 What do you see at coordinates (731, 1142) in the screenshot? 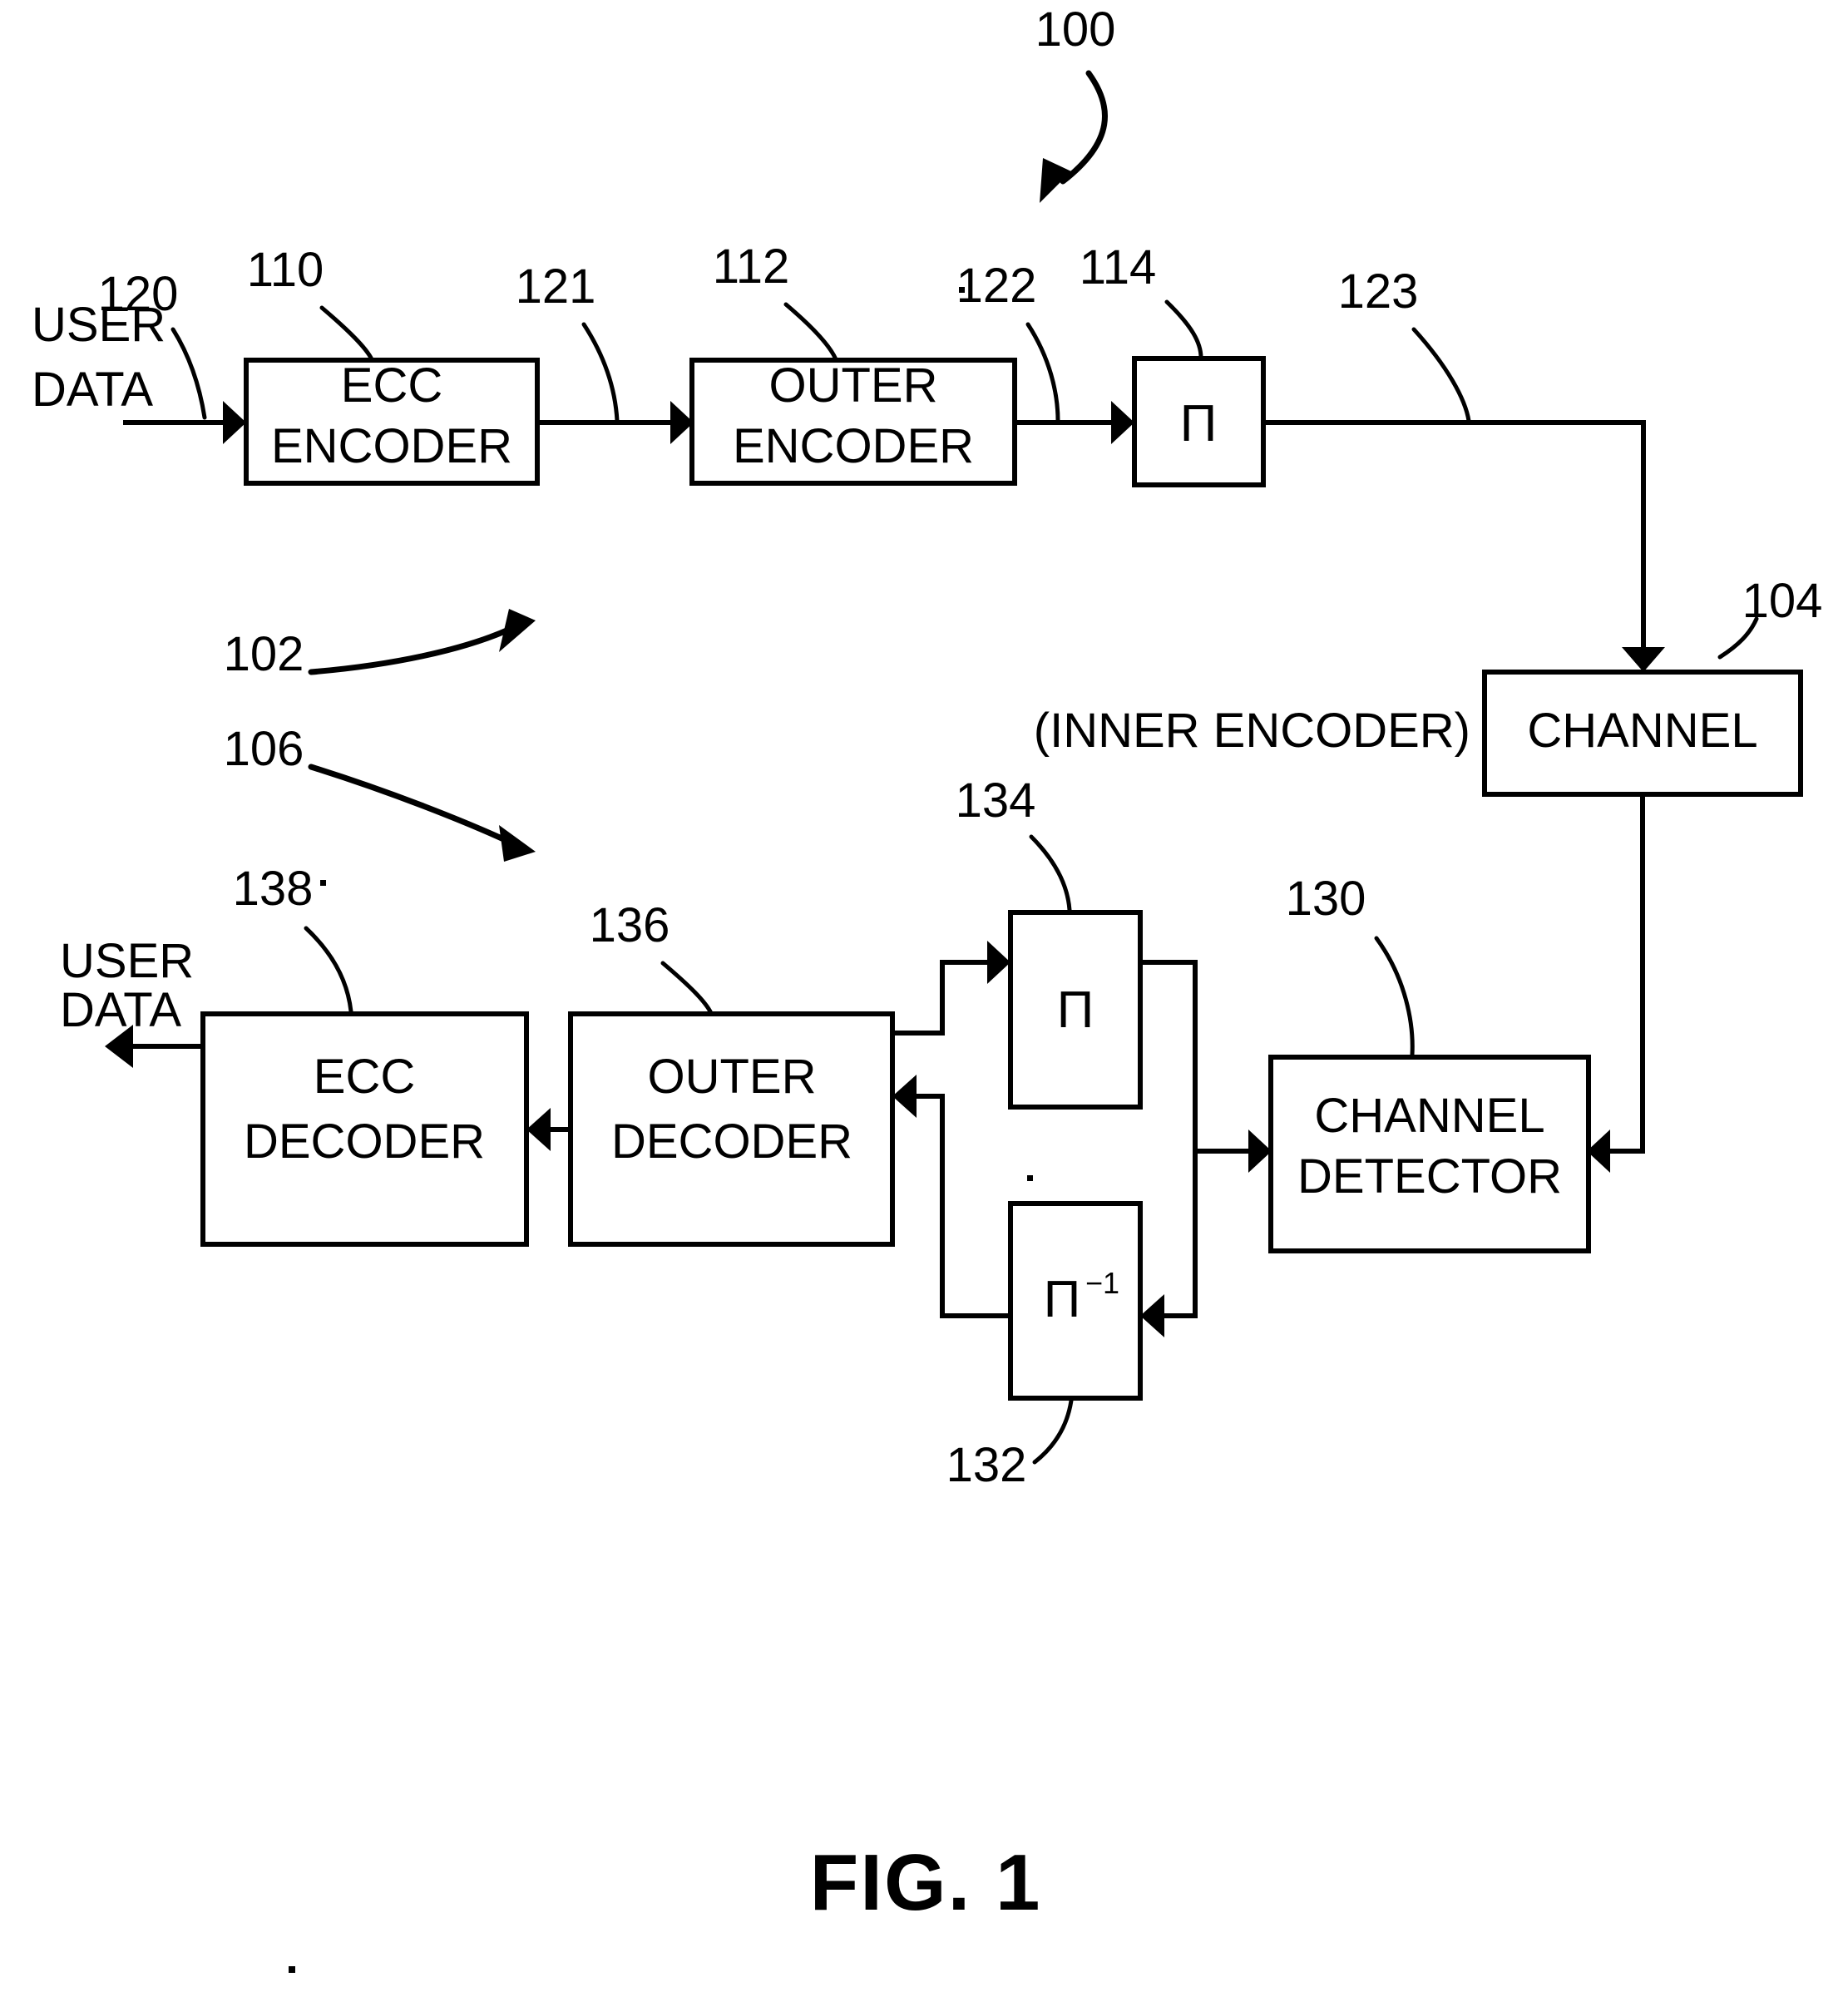
I see `block-outer-decoder-label-2: DECODER` at bounding box center [731, 1142].